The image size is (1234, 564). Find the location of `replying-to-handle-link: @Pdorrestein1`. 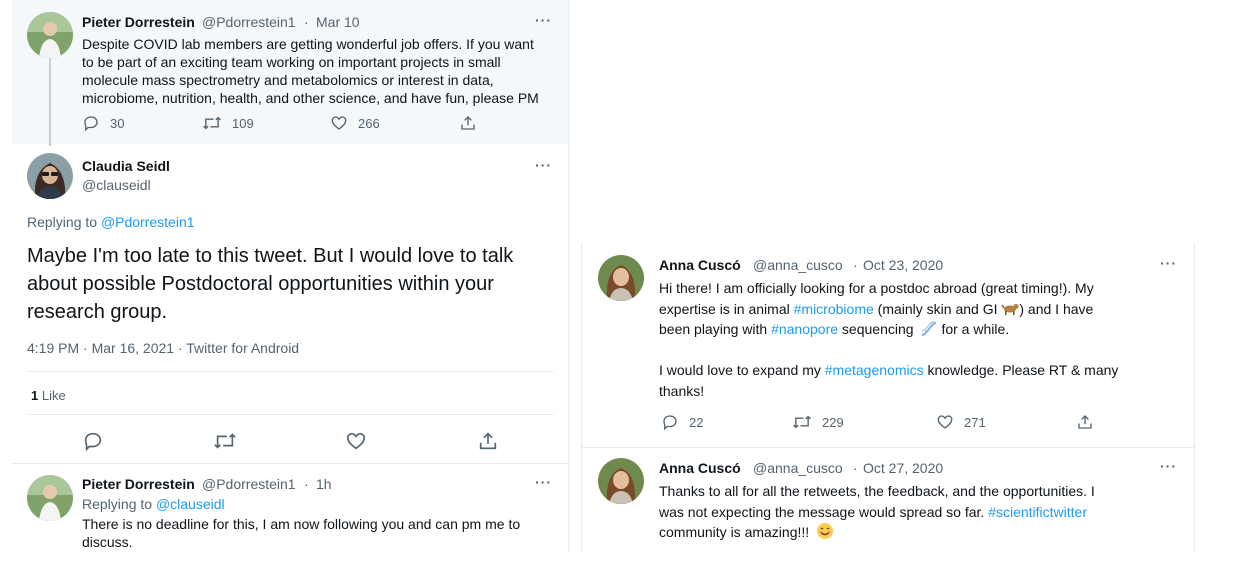

replying-to-handle-link: @Pdorrestein1 is located at coordinates (148, 222).